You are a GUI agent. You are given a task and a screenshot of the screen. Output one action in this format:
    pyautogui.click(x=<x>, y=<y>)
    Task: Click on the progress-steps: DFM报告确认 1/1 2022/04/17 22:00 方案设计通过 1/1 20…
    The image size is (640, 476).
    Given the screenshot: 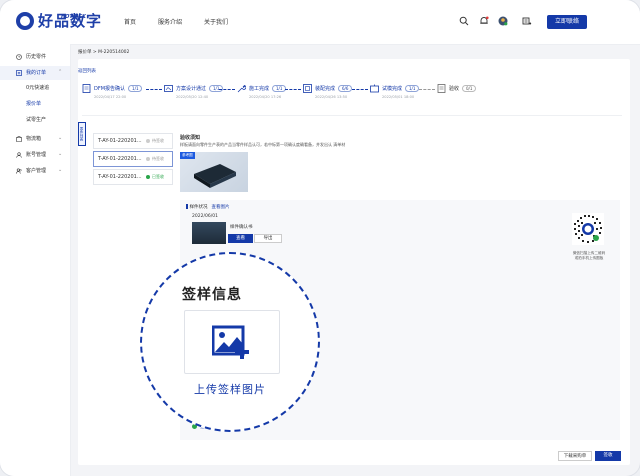 What is the action you would take?
    pyautogui.click(x=332, y=94)
    